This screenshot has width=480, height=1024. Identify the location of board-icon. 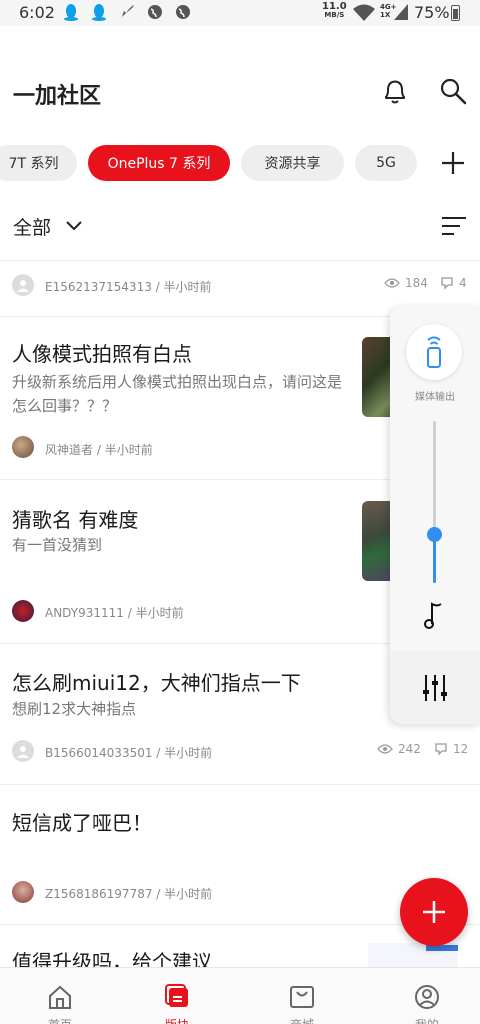
(176, 995).